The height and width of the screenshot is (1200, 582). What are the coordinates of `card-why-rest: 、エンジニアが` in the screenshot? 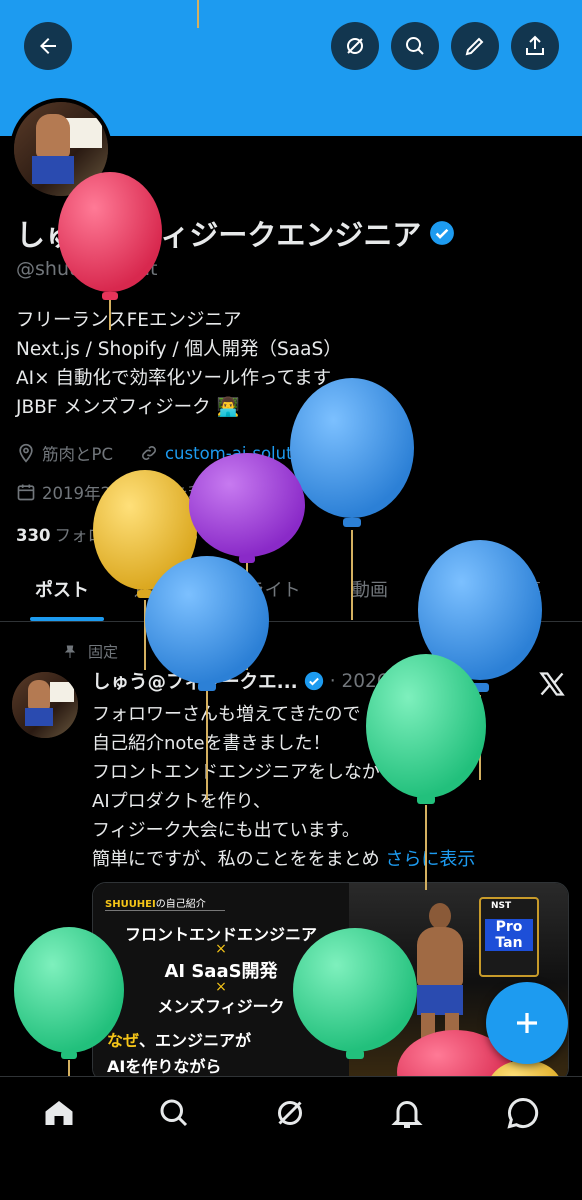 It's located at (195, 1040).